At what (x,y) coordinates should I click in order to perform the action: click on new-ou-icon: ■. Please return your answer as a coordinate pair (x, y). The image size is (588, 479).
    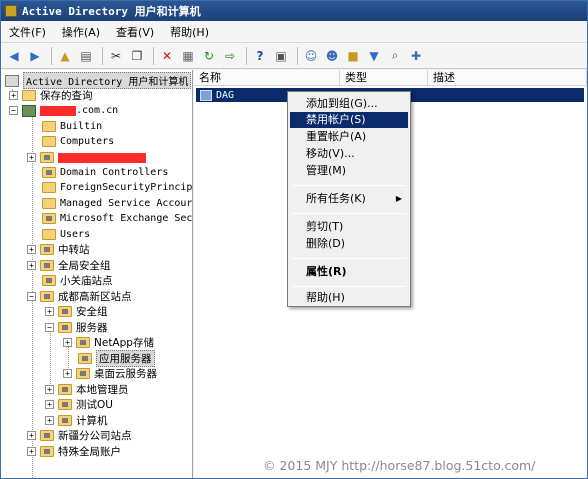
    Looking at the image, I should click on (353, 56).